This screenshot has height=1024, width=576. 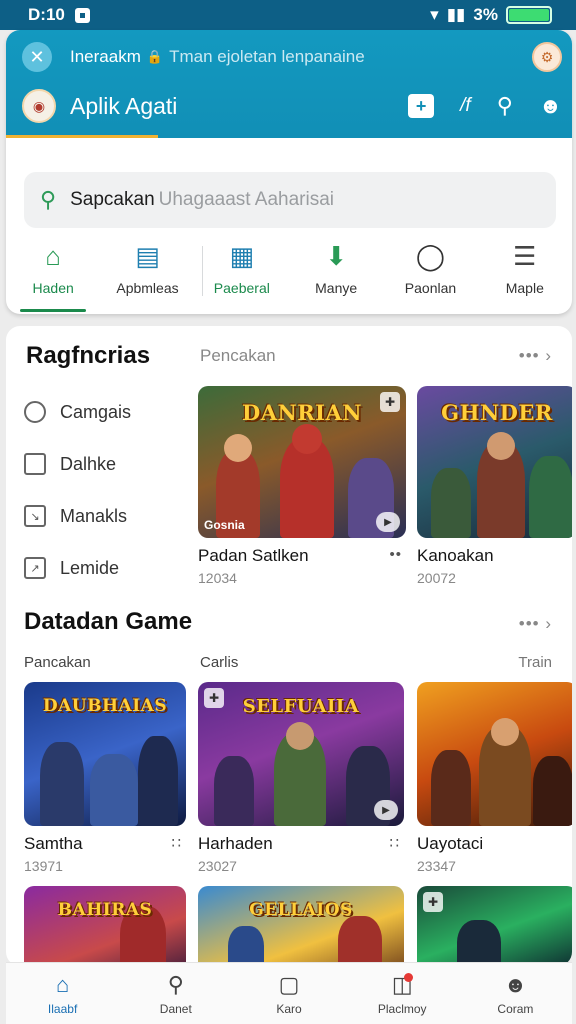 What do you see at coordinates (35, 412) in the screenshot?
I see `lightbulb-icon` at bounding box center [35, 412].